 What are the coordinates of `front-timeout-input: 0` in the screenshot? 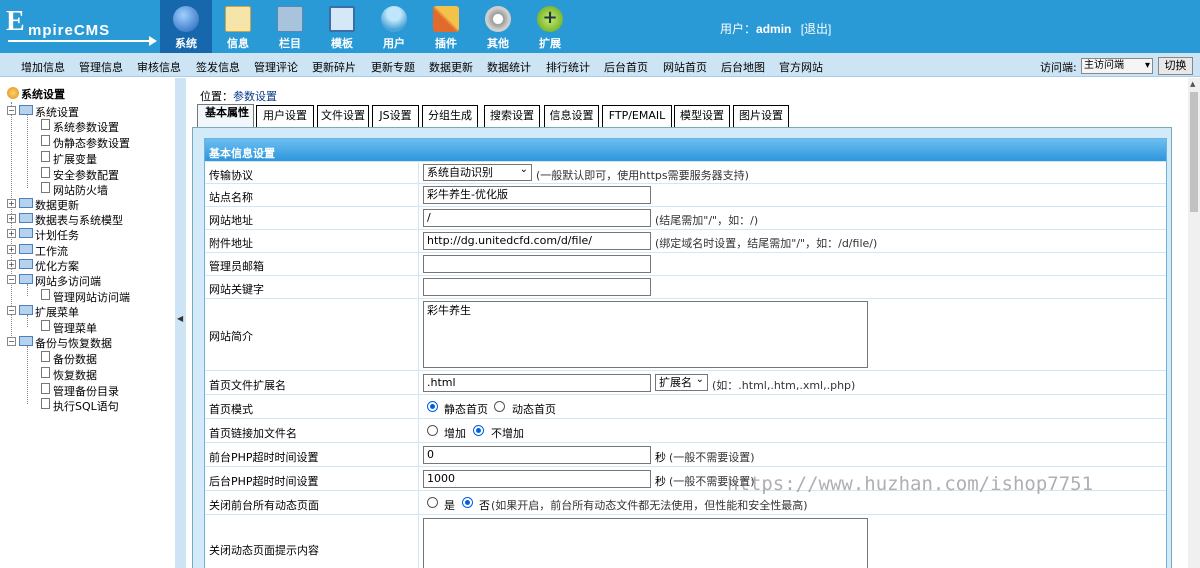 It's located at (537, 455).